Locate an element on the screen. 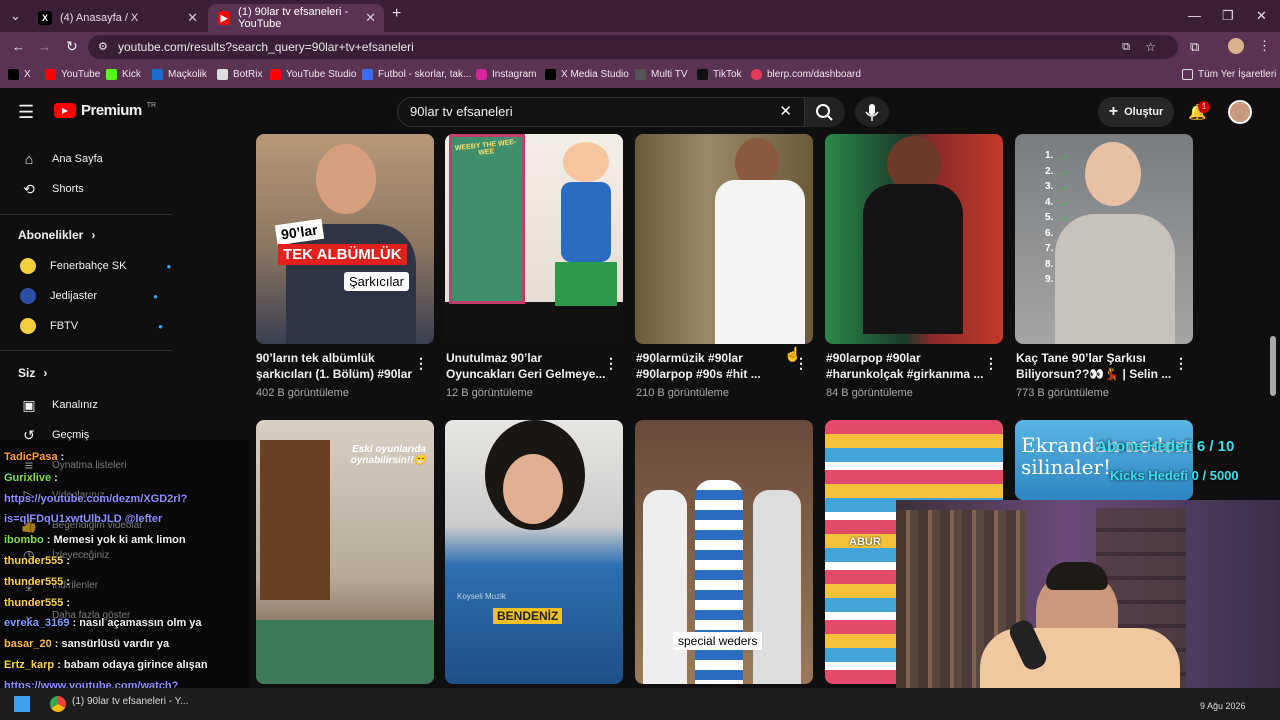 Image resolution: width=1280 pixels, height=720 pixels. chat-text: : Memesi yok ki amk limon is located at coordinates (116, 540).